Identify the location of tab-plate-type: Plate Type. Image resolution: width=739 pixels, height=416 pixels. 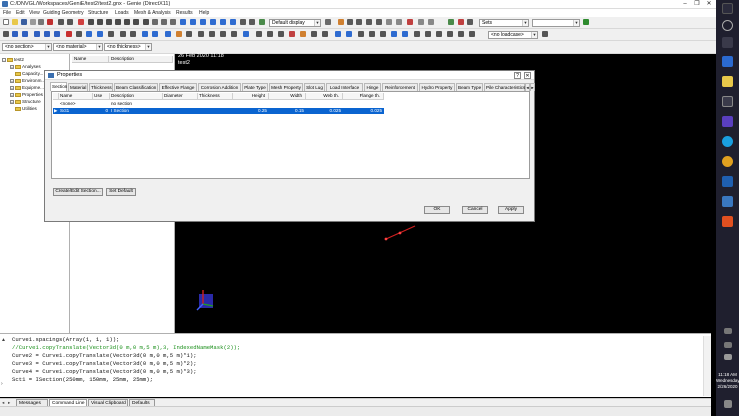
(255, 87).